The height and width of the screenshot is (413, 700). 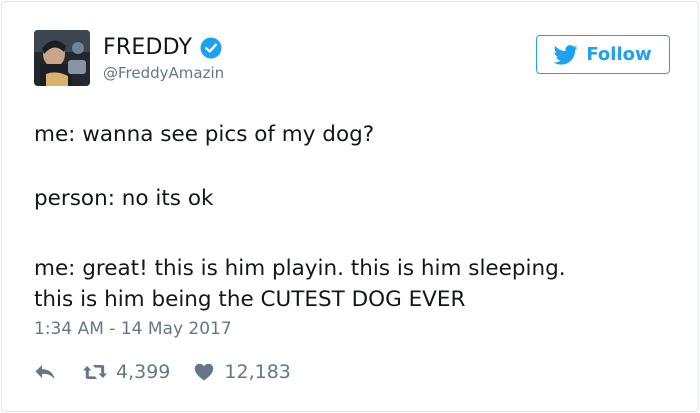 What do you see at coordinates (163, 73) in the screenshot?
I see `user-handle: @FreddyAmazin` at bounding box center [163, 73].